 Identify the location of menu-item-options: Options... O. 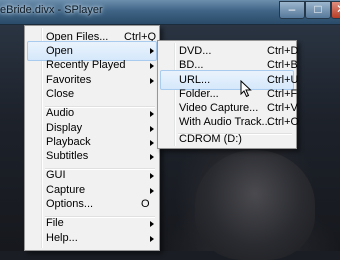
(92, 205).